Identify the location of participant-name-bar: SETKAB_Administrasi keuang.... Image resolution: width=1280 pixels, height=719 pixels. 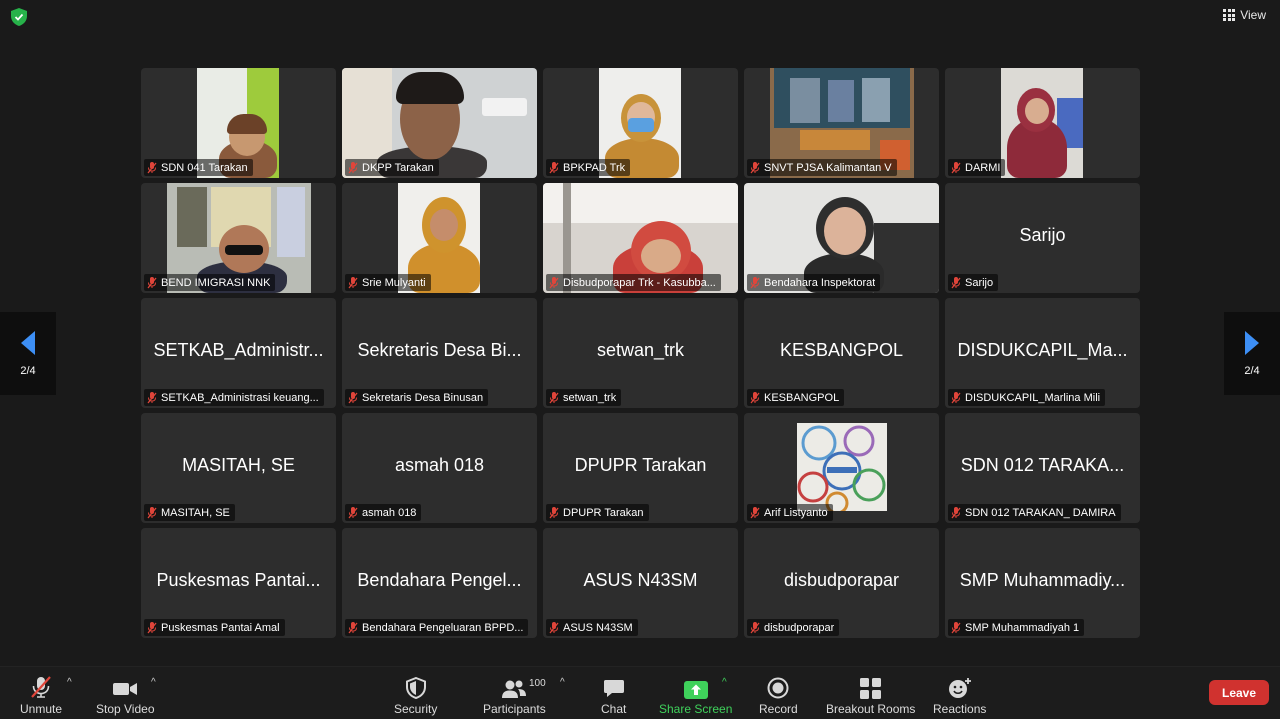
(234, 397).